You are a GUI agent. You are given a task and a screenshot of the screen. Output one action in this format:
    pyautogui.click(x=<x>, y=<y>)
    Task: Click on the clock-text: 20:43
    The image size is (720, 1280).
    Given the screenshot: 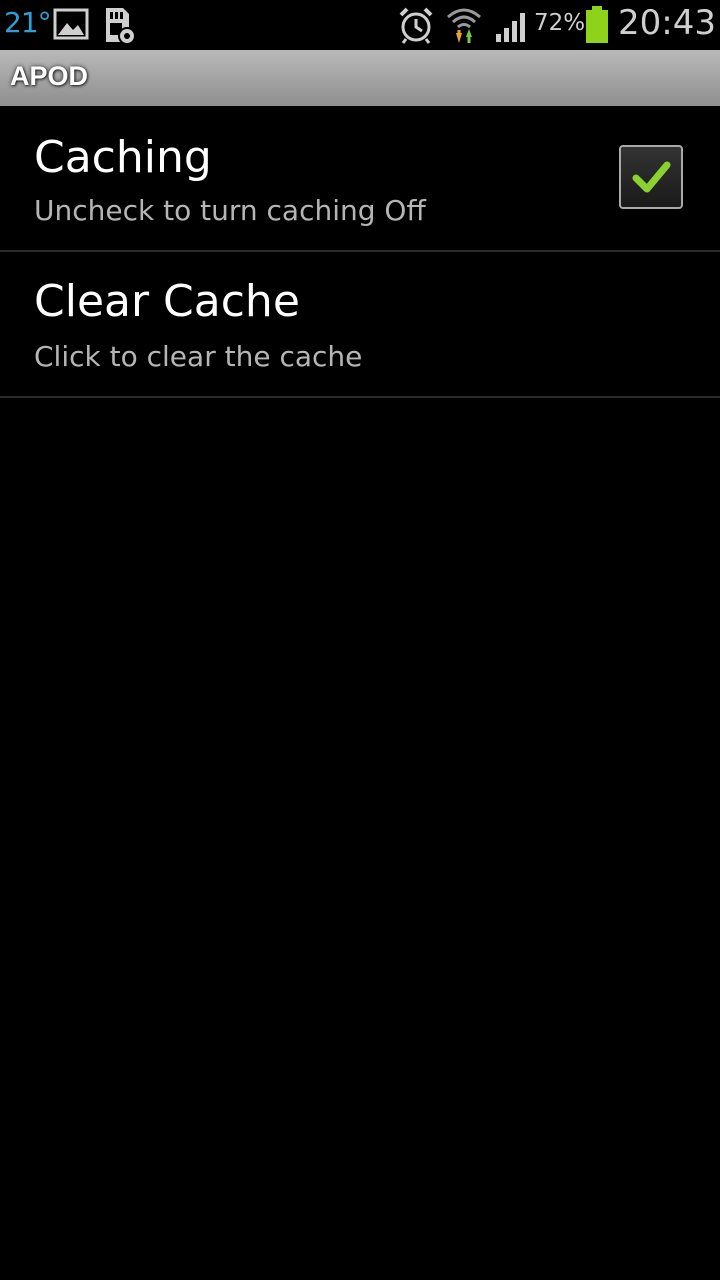 What is the action you would take?
    pyautogui.click(x=667, y=23)
    